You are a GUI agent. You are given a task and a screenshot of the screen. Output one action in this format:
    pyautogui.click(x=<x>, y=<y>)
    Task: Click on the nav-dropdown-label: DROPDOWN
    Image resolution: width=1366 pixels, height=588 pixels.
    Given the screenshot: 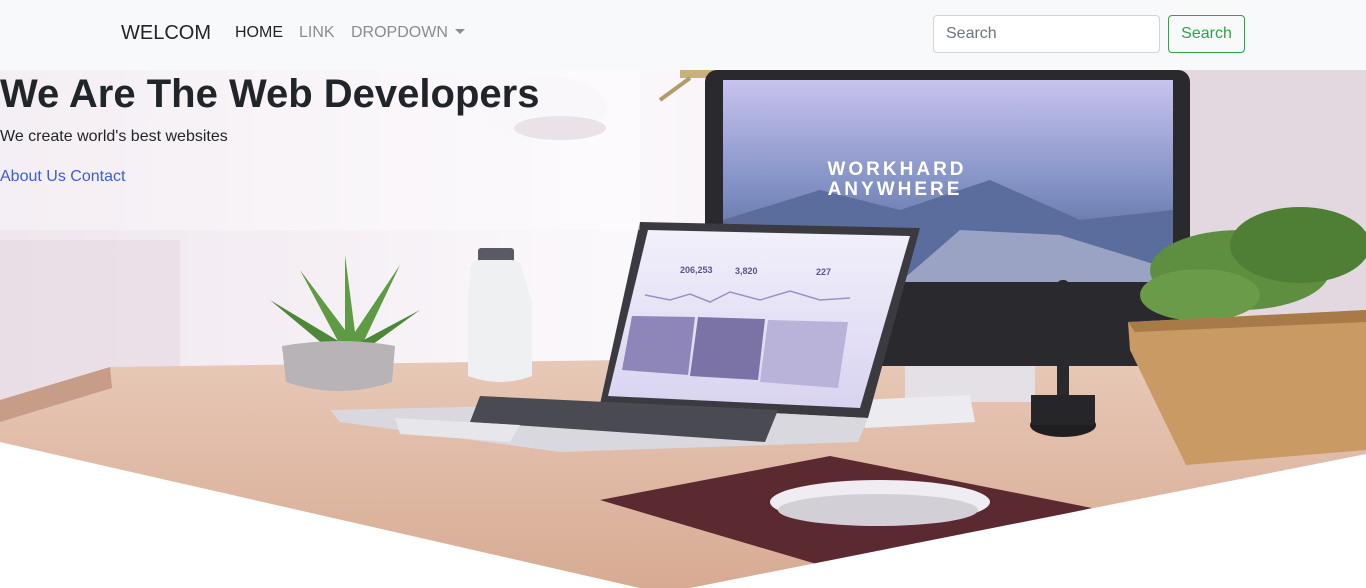 What is the action you would take?
    pyautogui.click(x=399, y=32)
    